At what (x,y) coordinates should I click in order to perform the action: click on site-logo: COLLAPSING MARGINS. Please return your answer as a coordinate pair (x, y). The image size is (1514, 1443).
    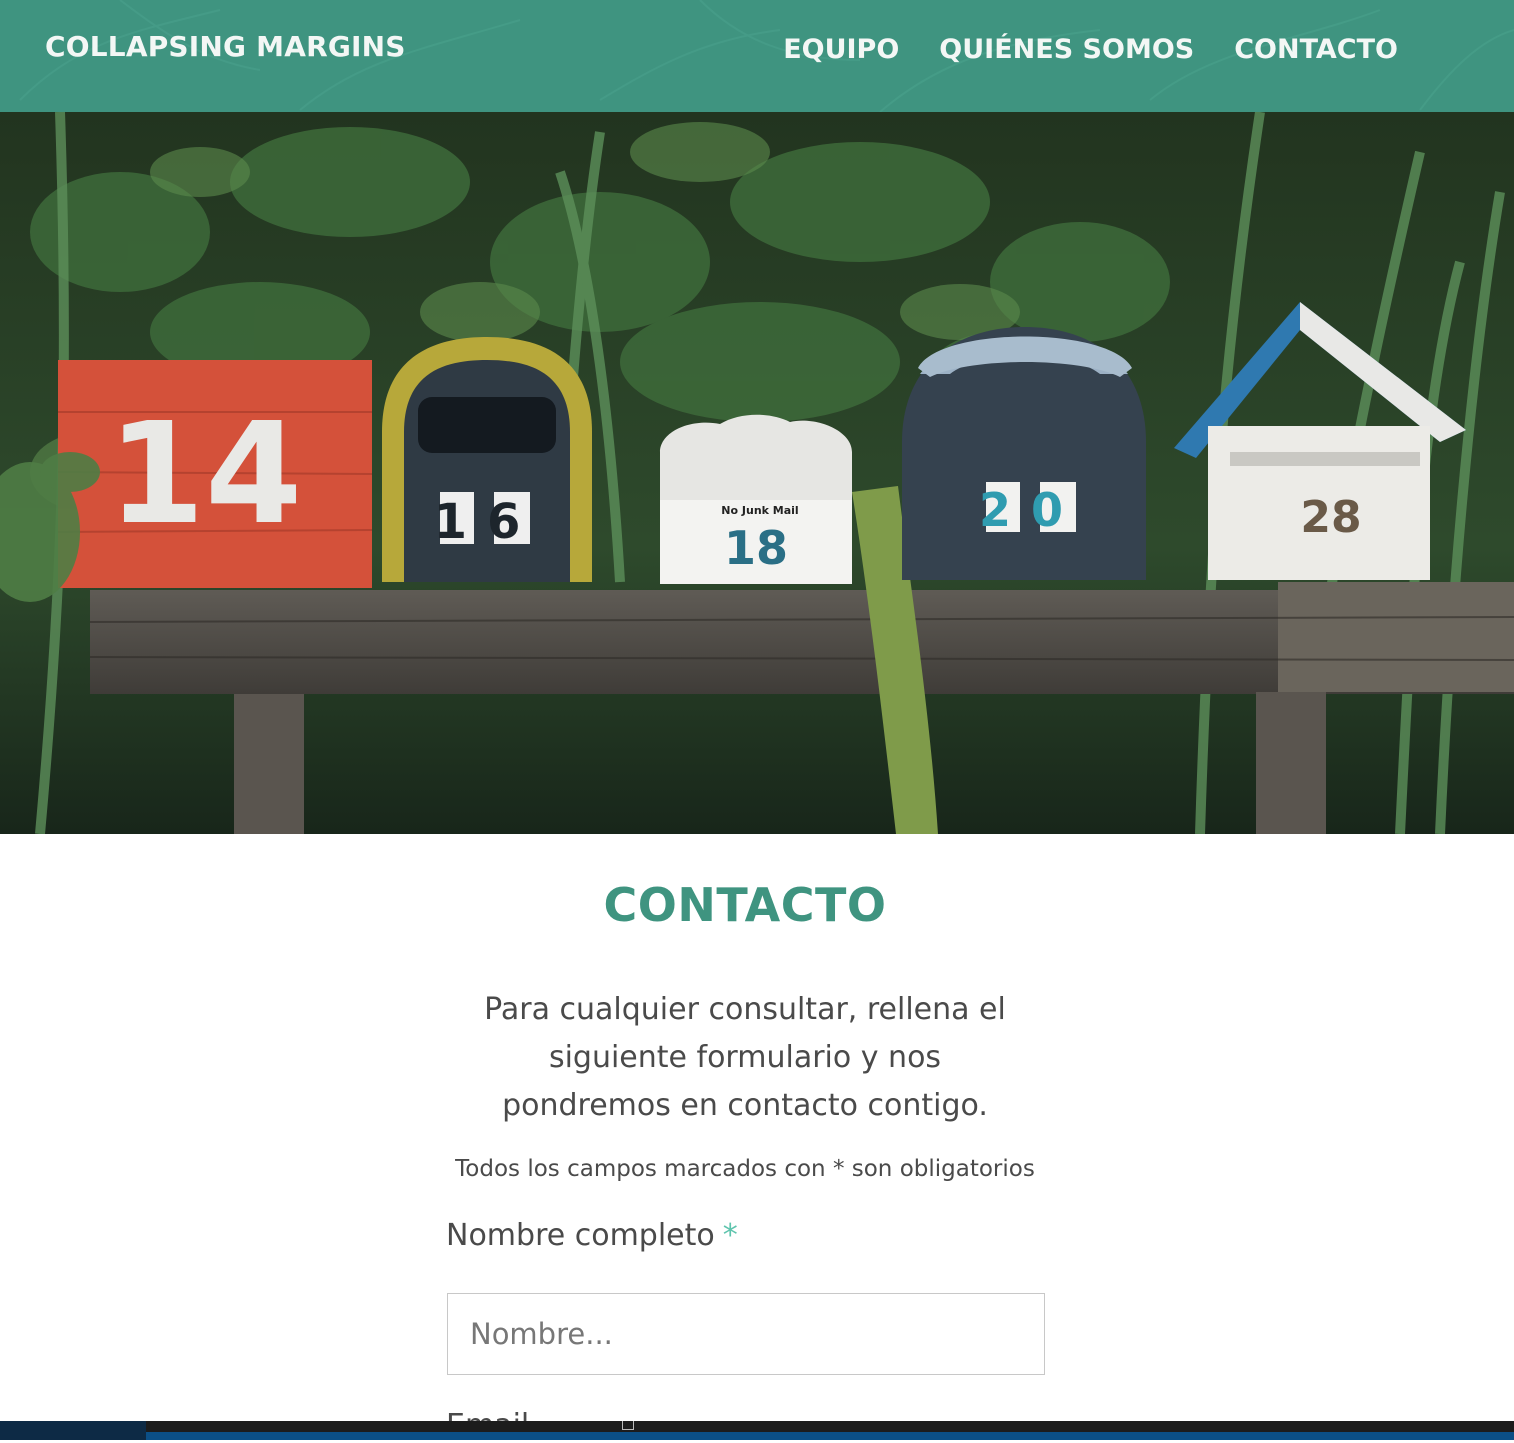
    Looking at the image, I should click on (225, 46).